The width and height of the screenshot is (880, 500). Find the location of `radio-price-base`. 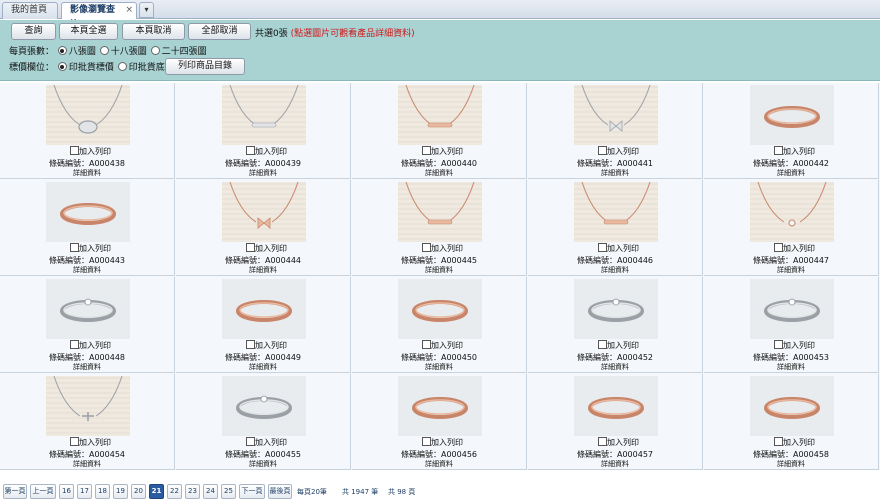

radio-price-base is located at coordinates (122, 66).